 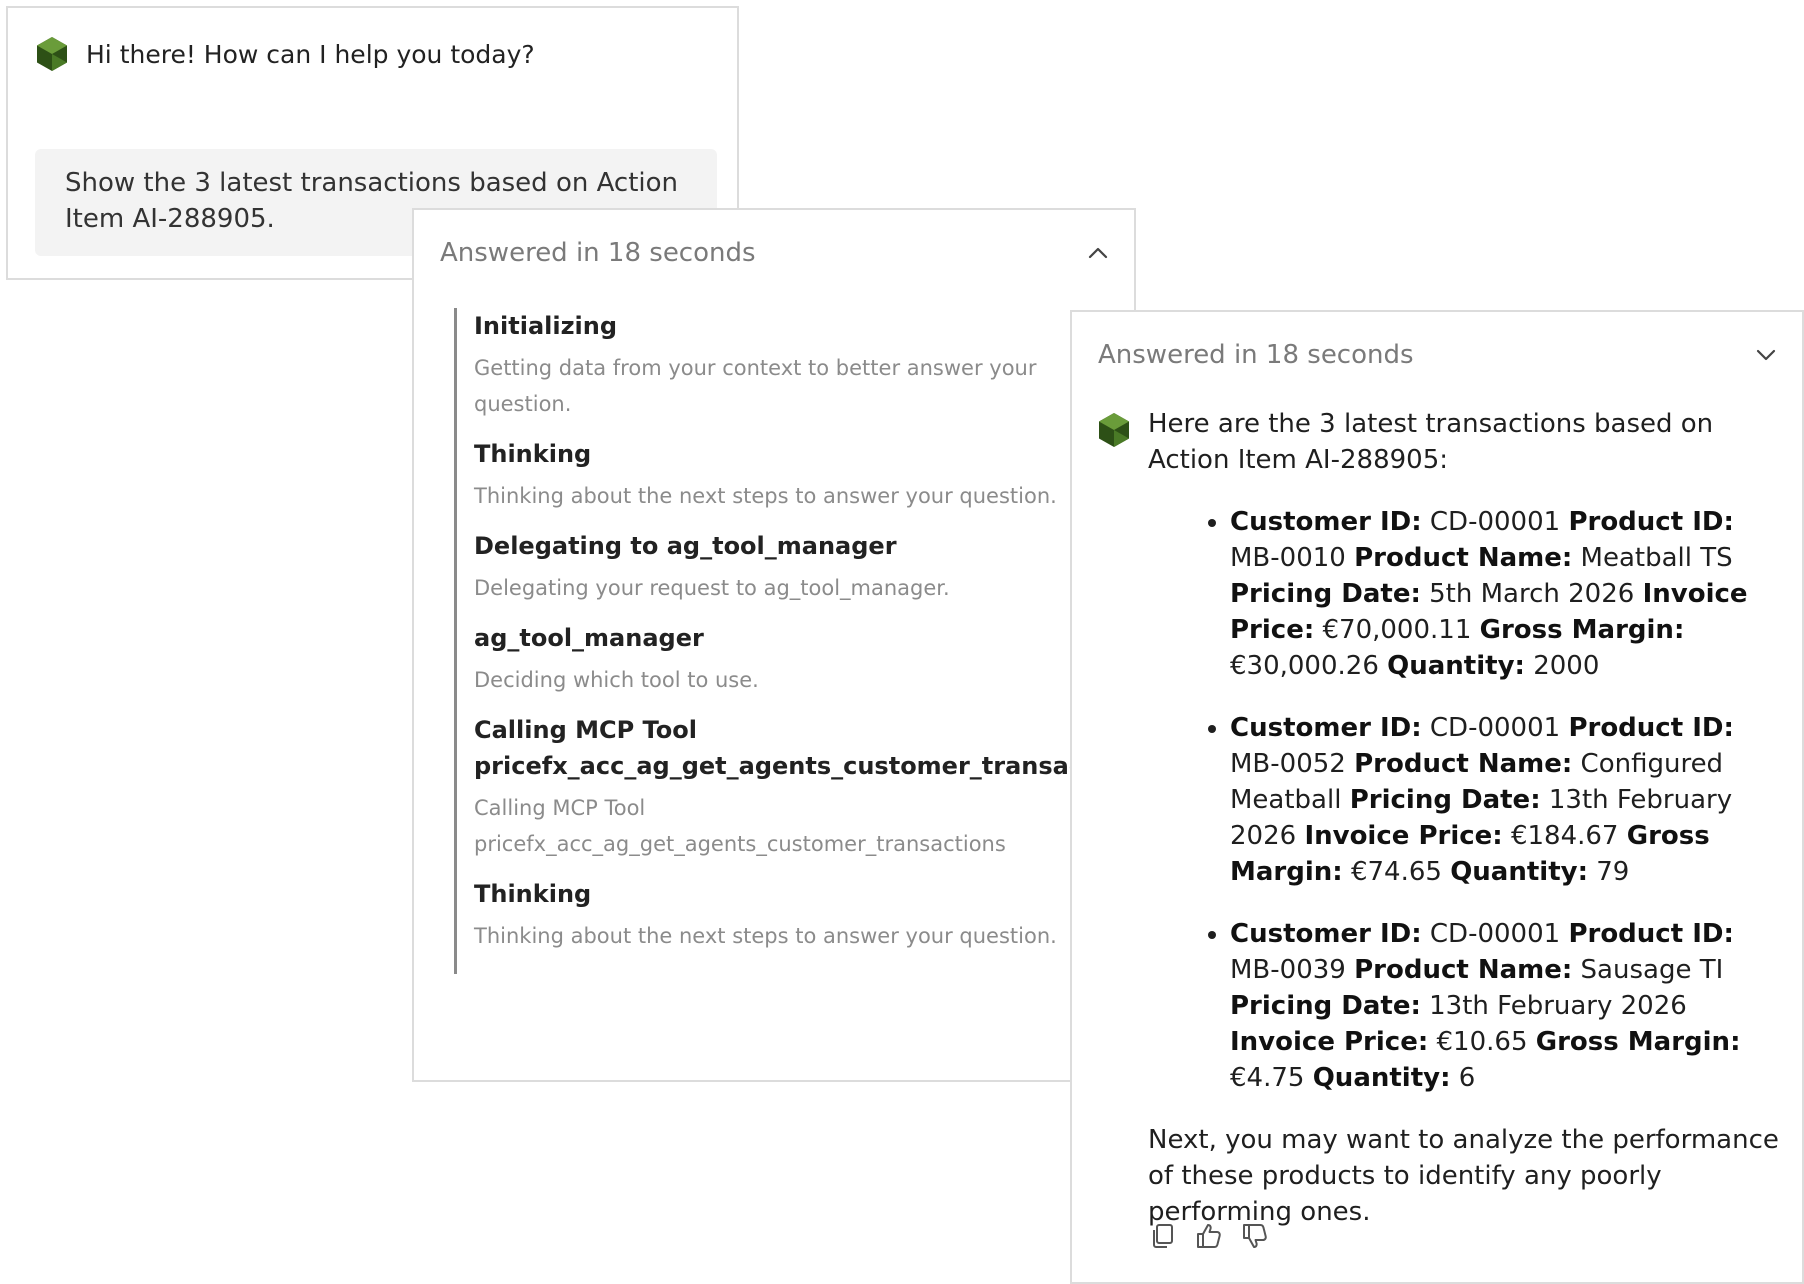 What do you see at coordinates (310, 54) in the screenshot?
I see `greeting-text: Hi there! How can I help you today?` at bounding box center [310, 54].